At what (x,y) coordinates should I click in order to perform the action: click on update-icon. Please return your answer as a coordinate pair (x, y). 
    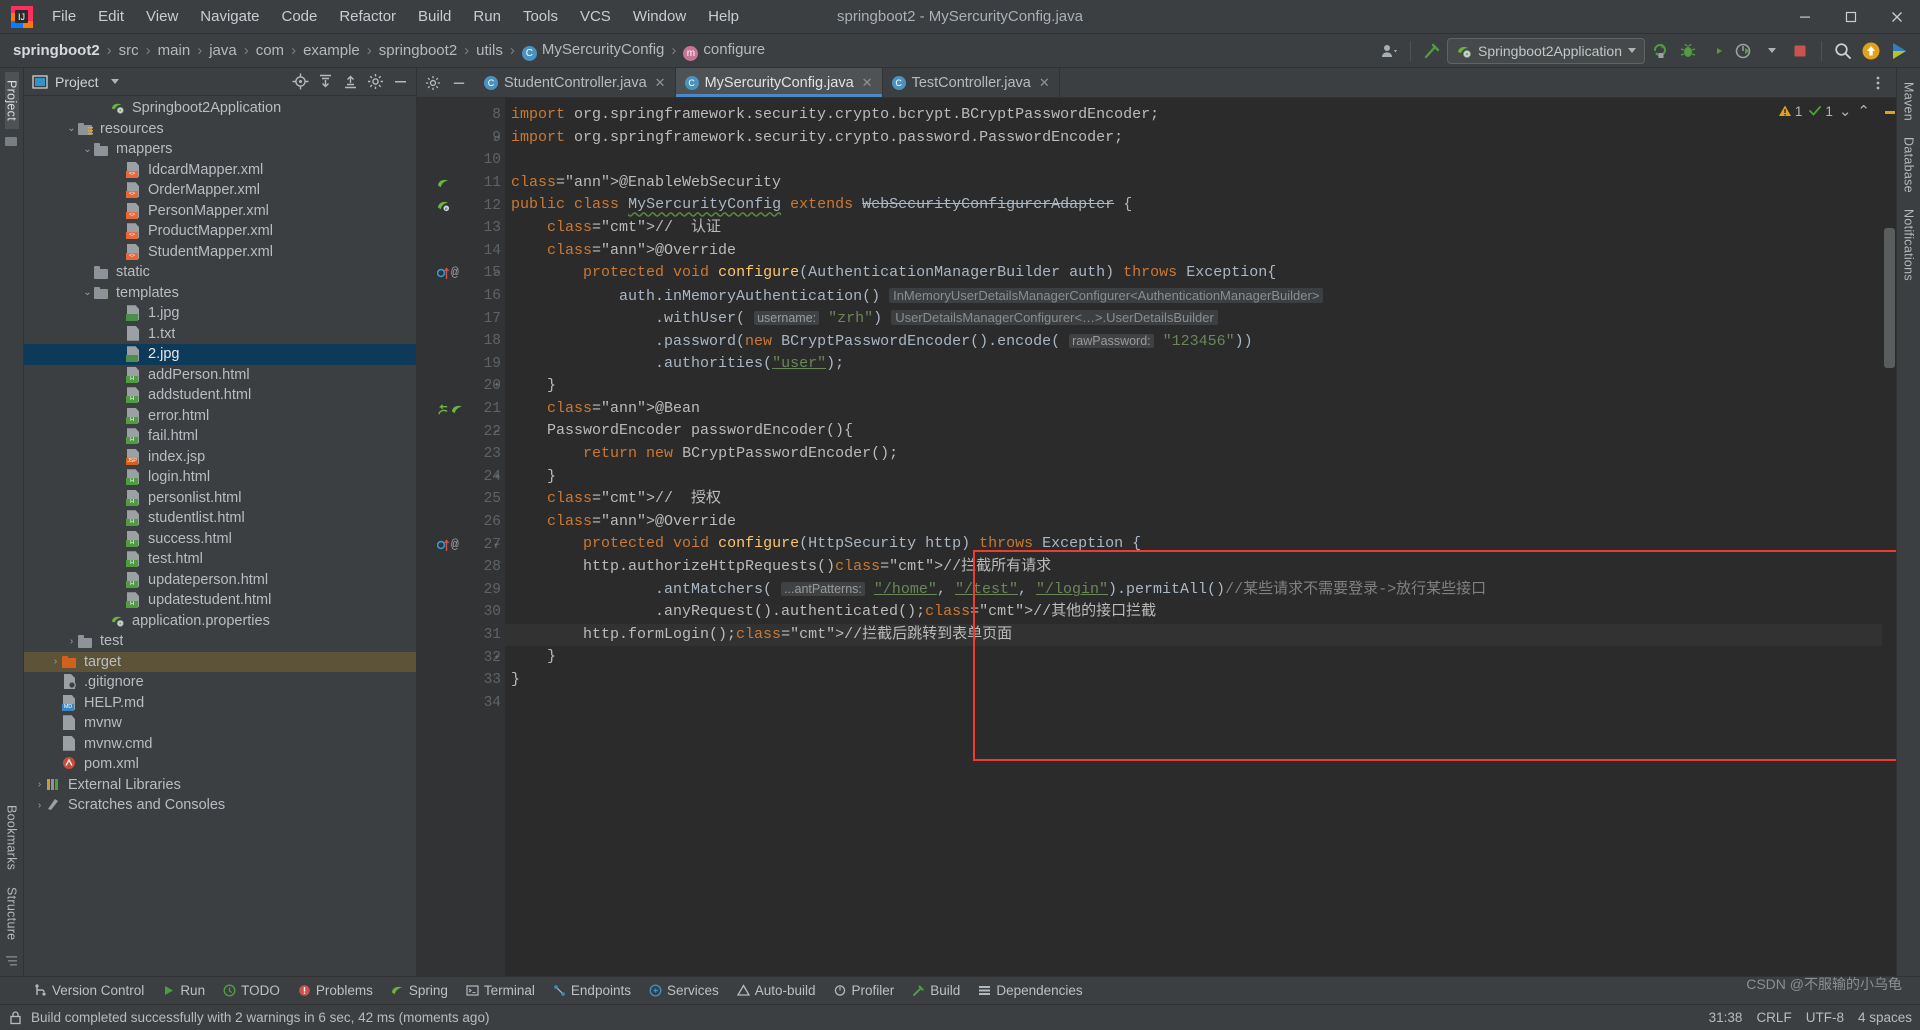
    Looking at the image, I should click on (1871, 51).